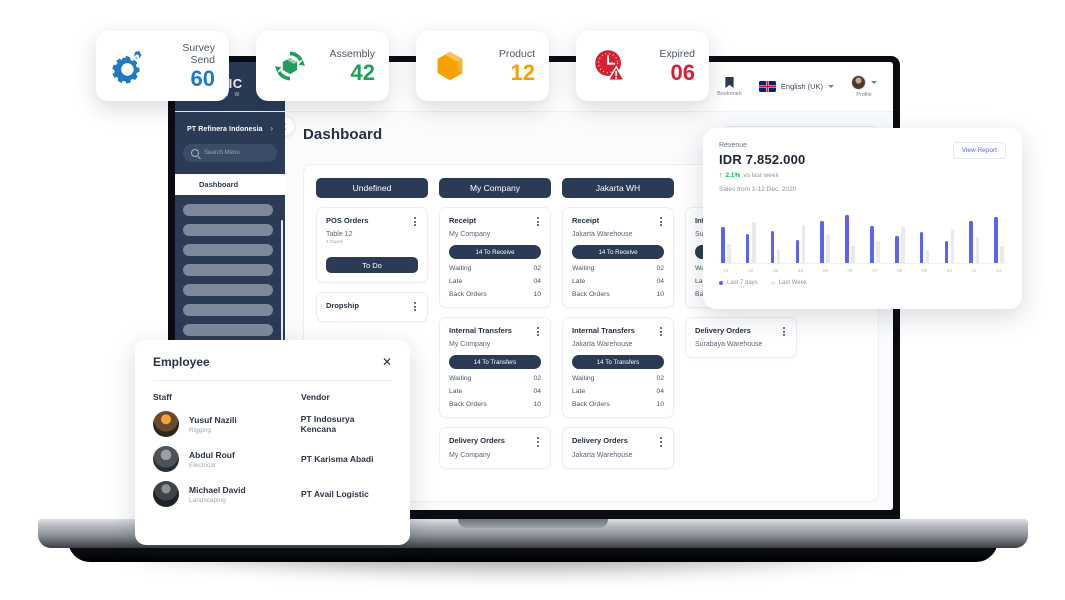  Describe the element at coordinates (741, 338) in the screenshot. I see `board-card: Delivery Orders Surabaya Warehouse` at that location.